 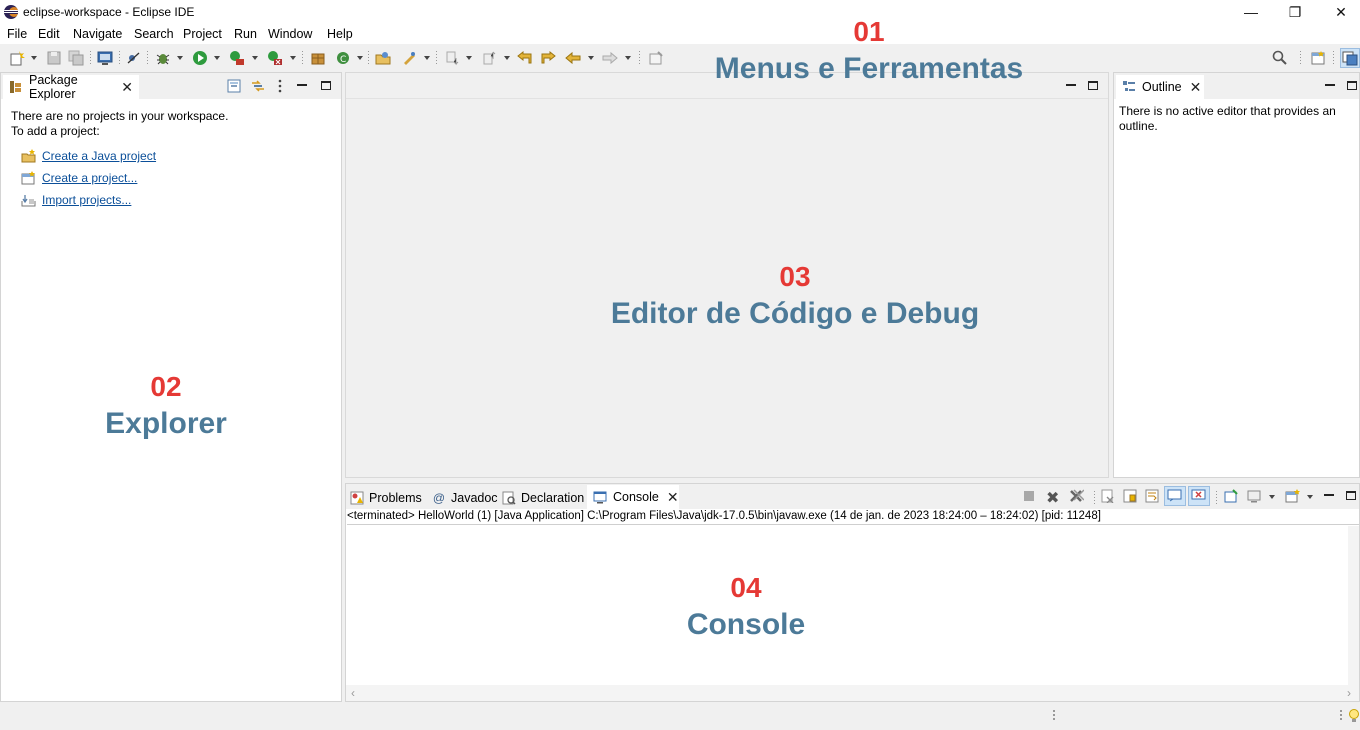 What do you see at coordinates (1349, 693) in the screenshot?
I see `scroll-right-icon: ›` at bounding box center [1349, 693].